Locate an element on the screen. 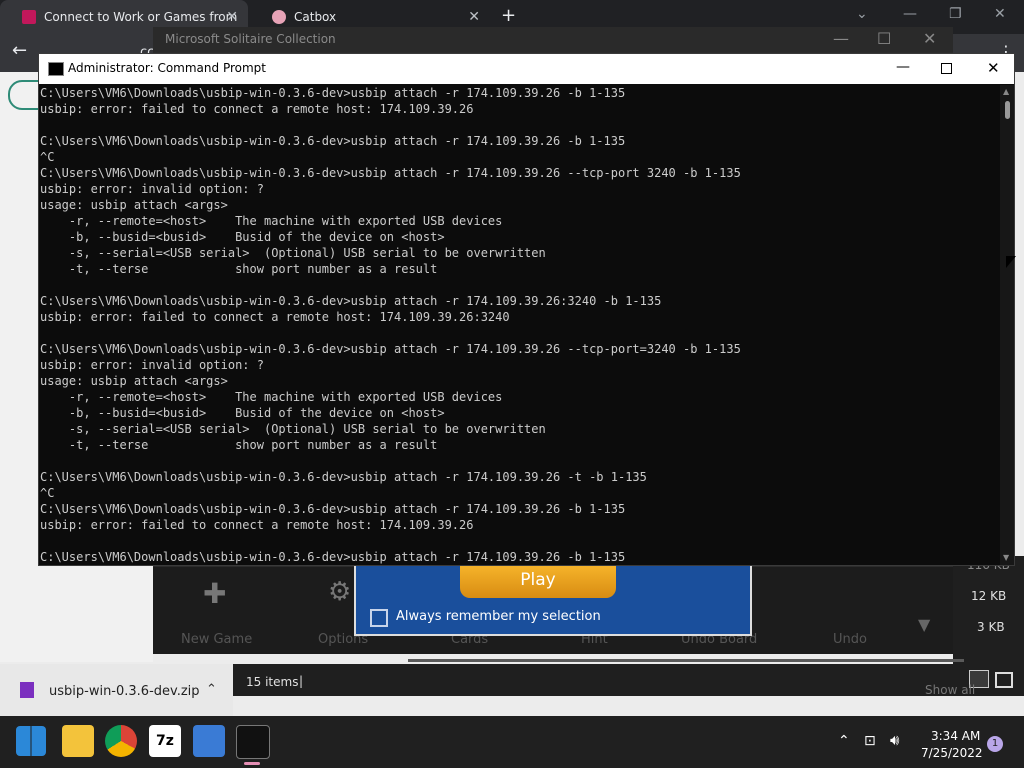  remember-label: Always remember my selection is located at coordinates (498, 616).